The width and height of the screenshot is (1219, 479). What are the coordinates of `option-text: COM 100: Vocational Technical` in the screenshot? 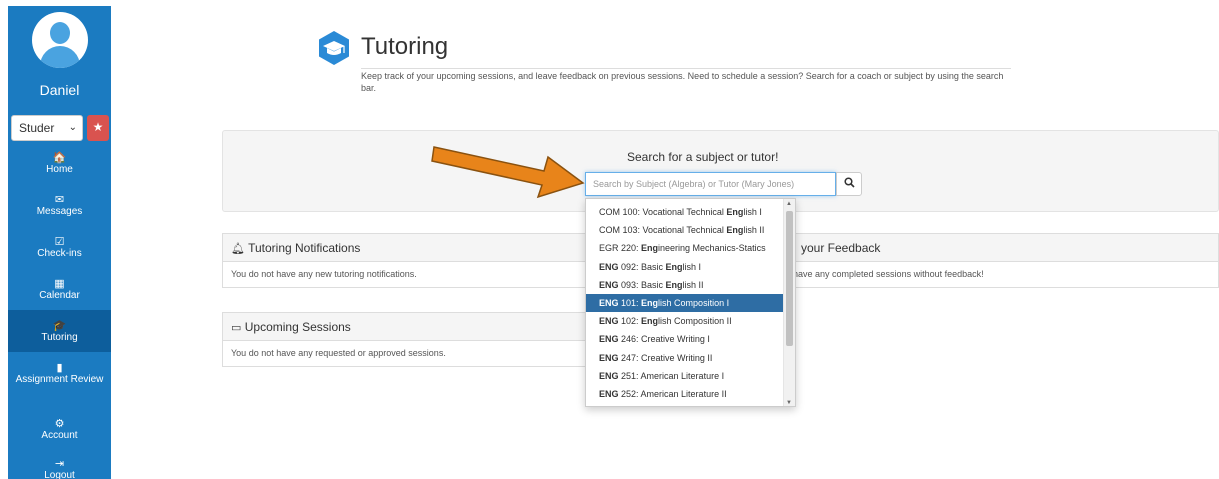 It's located at (663, 212).